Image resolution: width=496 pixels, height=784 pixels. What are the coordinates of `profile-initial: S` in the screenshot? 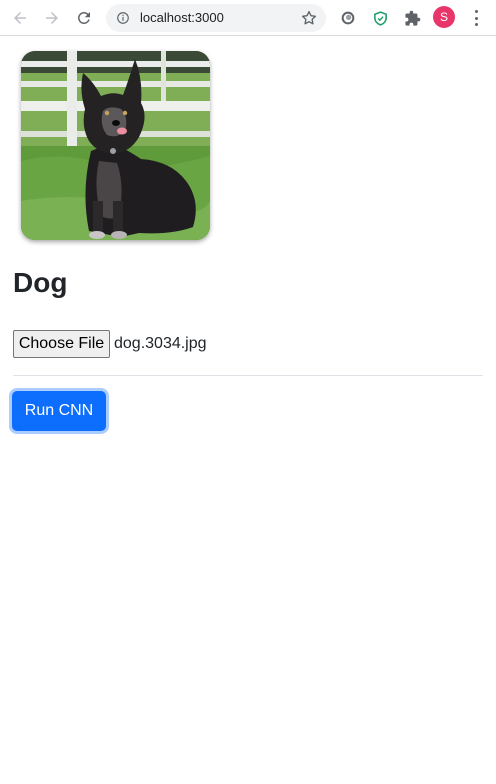 It's located at (443, 17).